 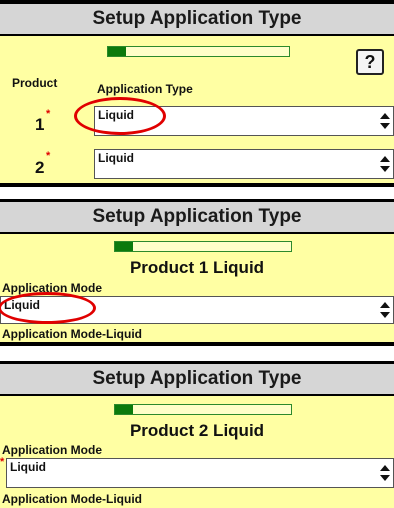 I want to click on application-type-select-2: Liquid, so click(x=244, y=164).